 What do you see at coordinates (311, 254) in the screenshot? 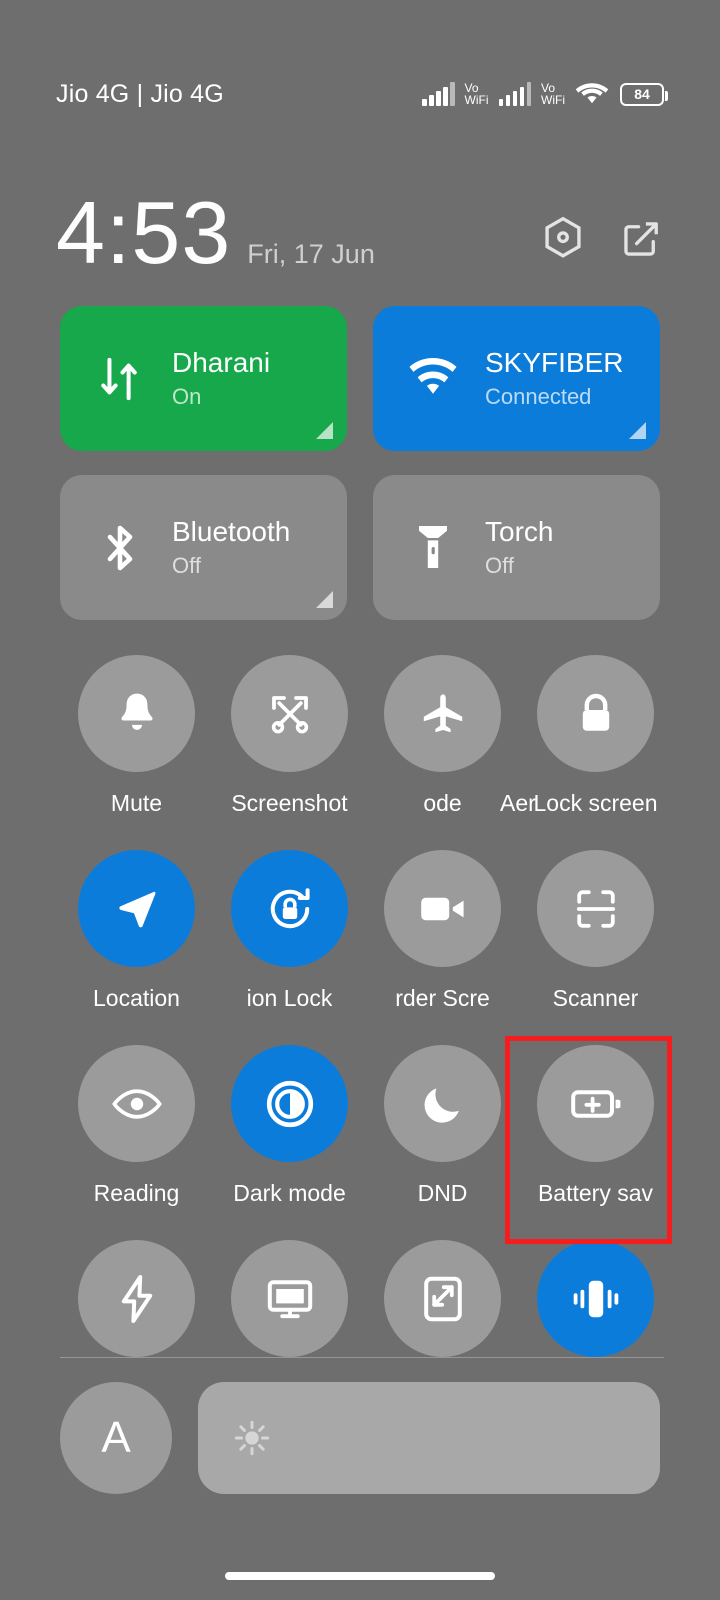
I see `clock-date: Fri, 17 Jun` at bounding box center [311, 254].